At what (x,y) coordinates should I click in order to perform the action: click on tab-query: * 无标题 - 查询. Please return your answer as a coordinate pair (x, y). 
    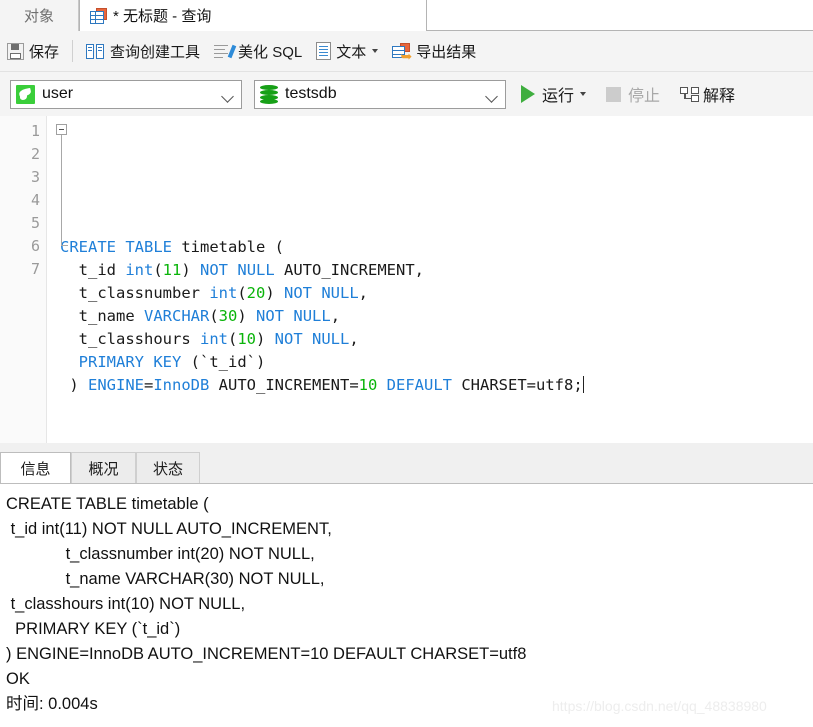
    Looking at the image, I should click on (253, 15).